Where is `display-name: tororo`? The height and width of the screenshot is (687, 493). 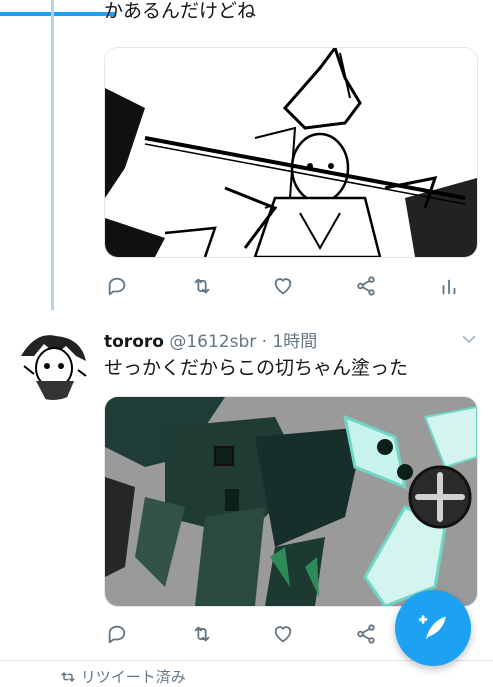
display-name: tororo is located at coordinates (134, 342).